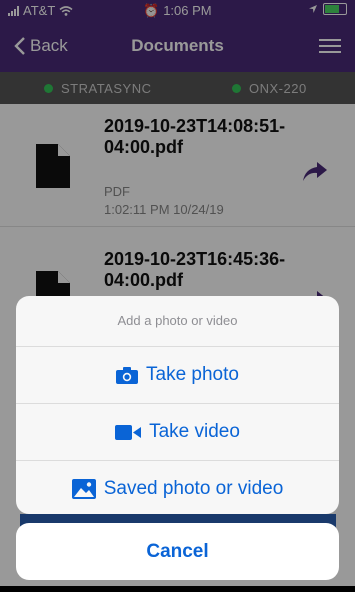 This screenshot has width=355, height=592. I want to click on photo-library-icon, so click(83, 489).